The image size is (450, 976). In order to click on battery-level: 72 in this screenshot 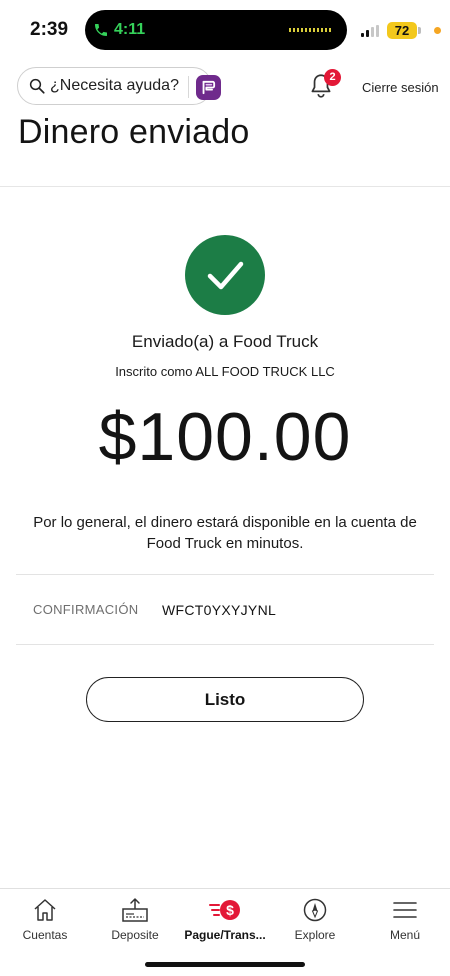, I will do `click(402, 30)`.